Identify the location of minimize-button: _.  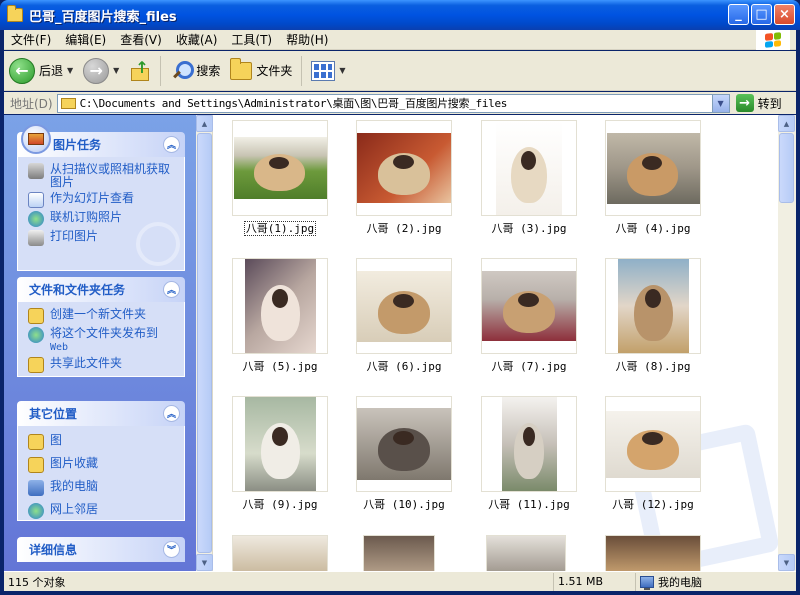
(738, 14).